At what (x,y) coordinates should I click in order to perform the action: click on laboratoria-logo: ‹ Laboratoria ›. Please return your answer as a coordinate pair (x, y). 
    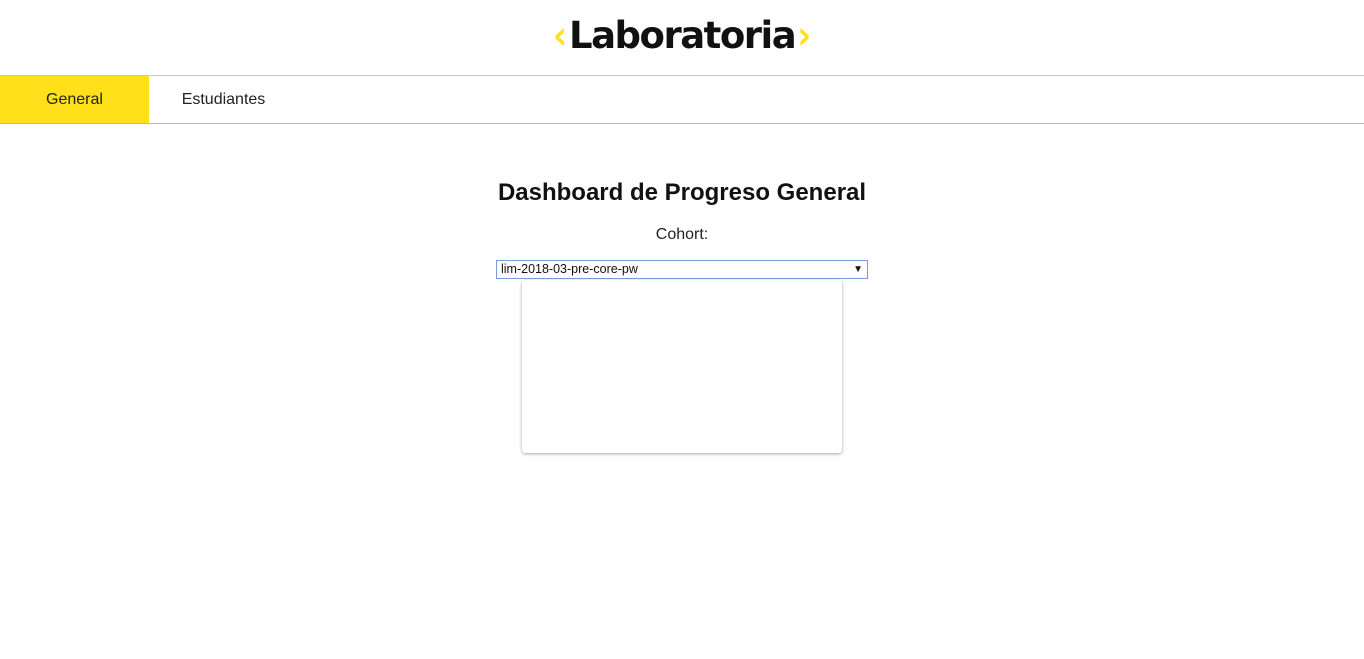
    Looking at the image, I should click on (682, 36).